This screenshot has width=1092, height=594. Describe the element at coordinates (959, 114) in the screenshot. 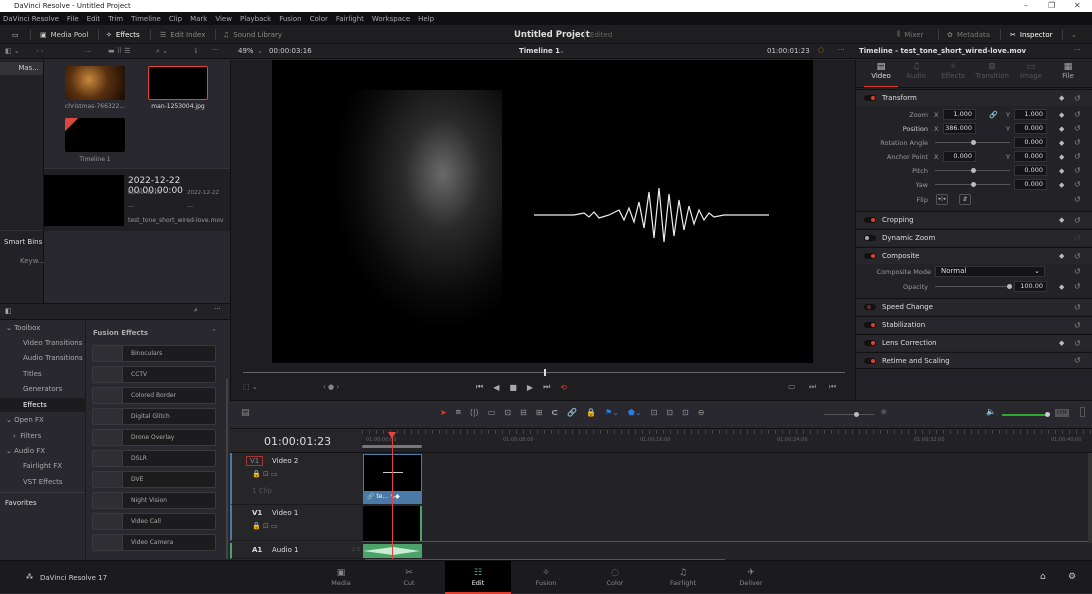

I see `zoom-x-input: 1.000` at that location.